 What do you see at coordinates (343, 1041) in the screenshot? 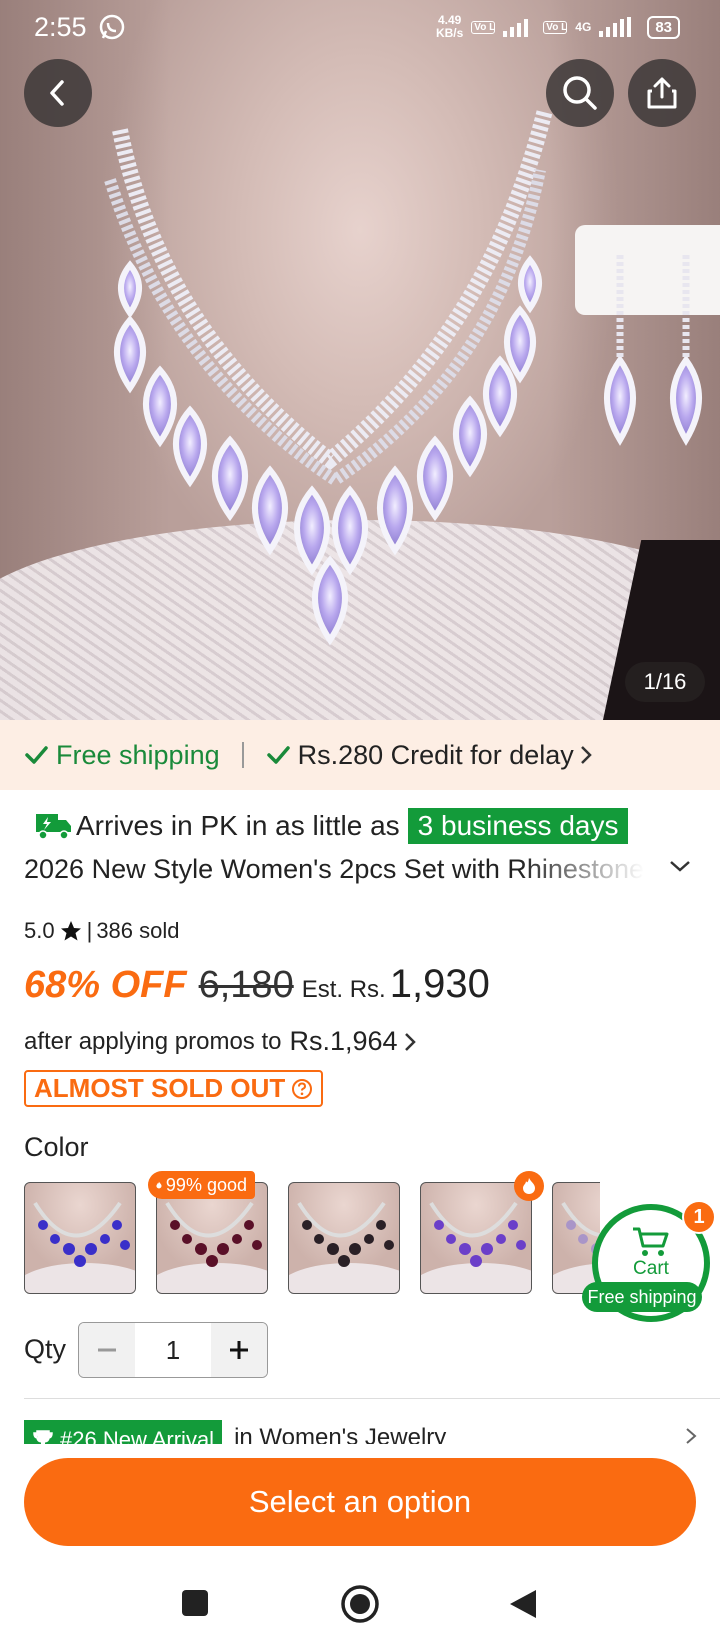
I see `promo-price: Rs.1,964` at bounding box center [343, 1041].